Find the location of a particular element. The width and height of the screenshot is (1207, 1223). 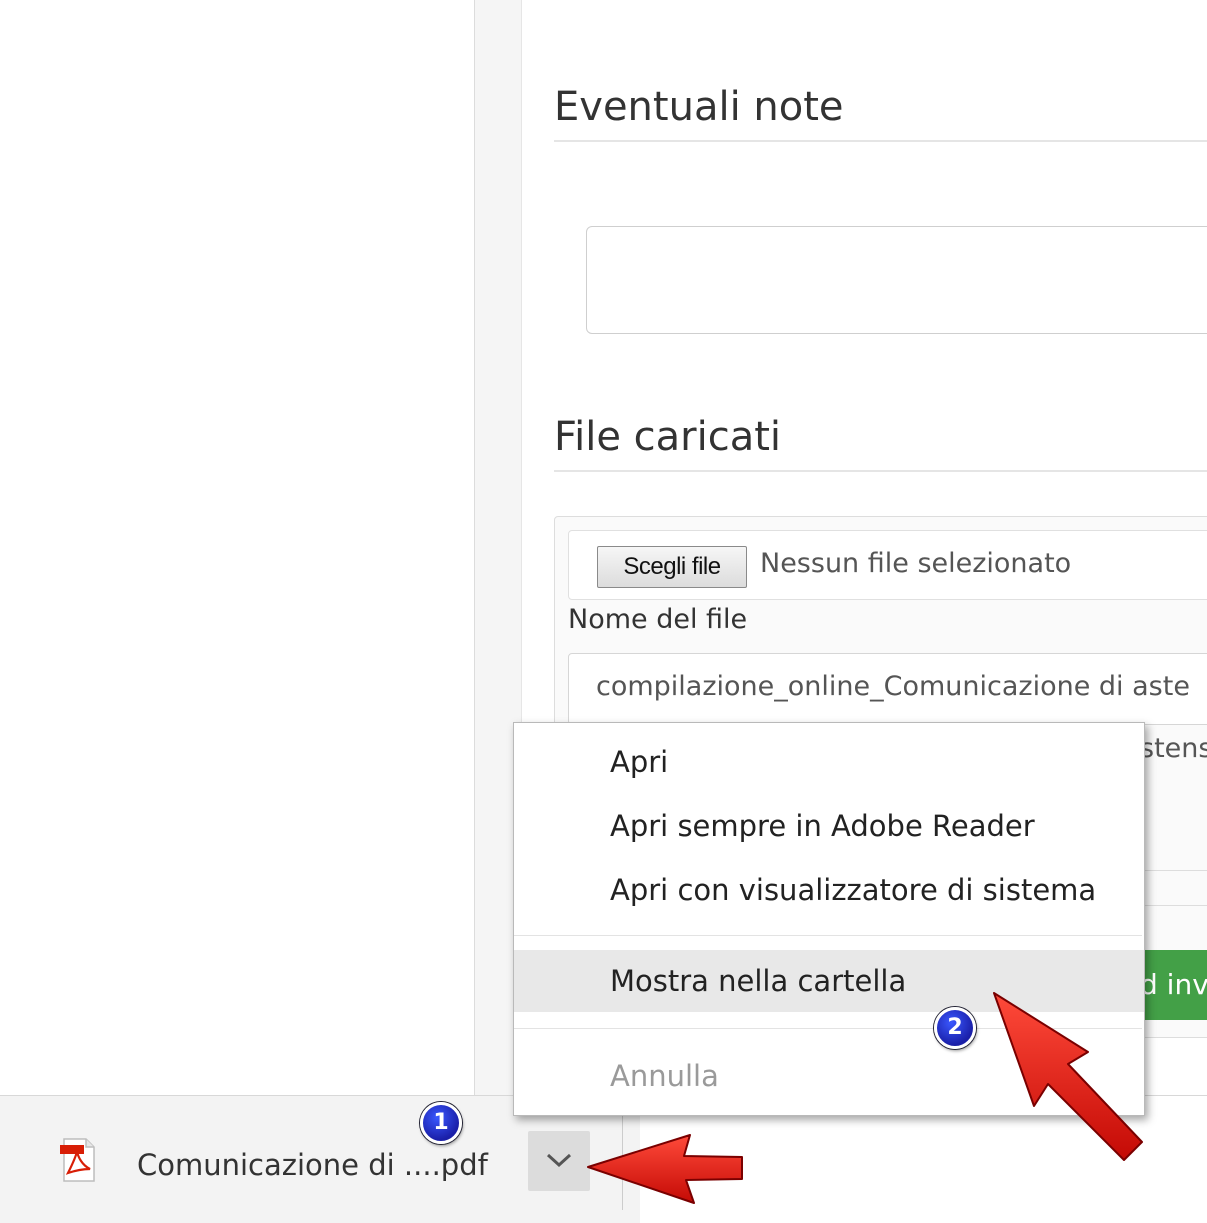

files-section-divider is located at coordinates (880, 471).